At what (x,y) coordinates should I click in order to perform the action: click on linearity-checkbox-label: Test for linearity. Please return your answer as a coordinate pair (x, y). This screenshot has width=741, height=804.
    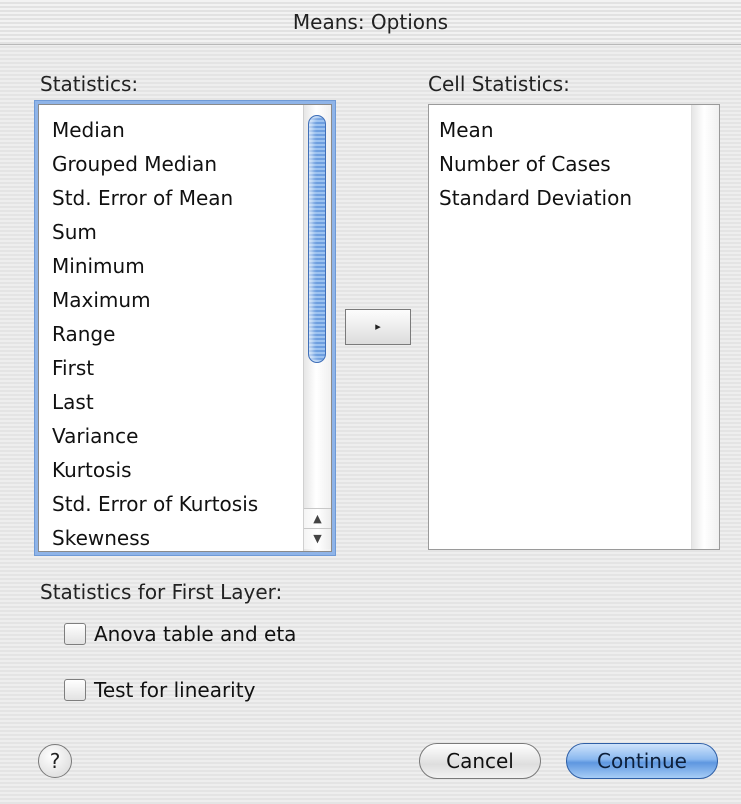
    Looking at the image, I should click on (174, 690).